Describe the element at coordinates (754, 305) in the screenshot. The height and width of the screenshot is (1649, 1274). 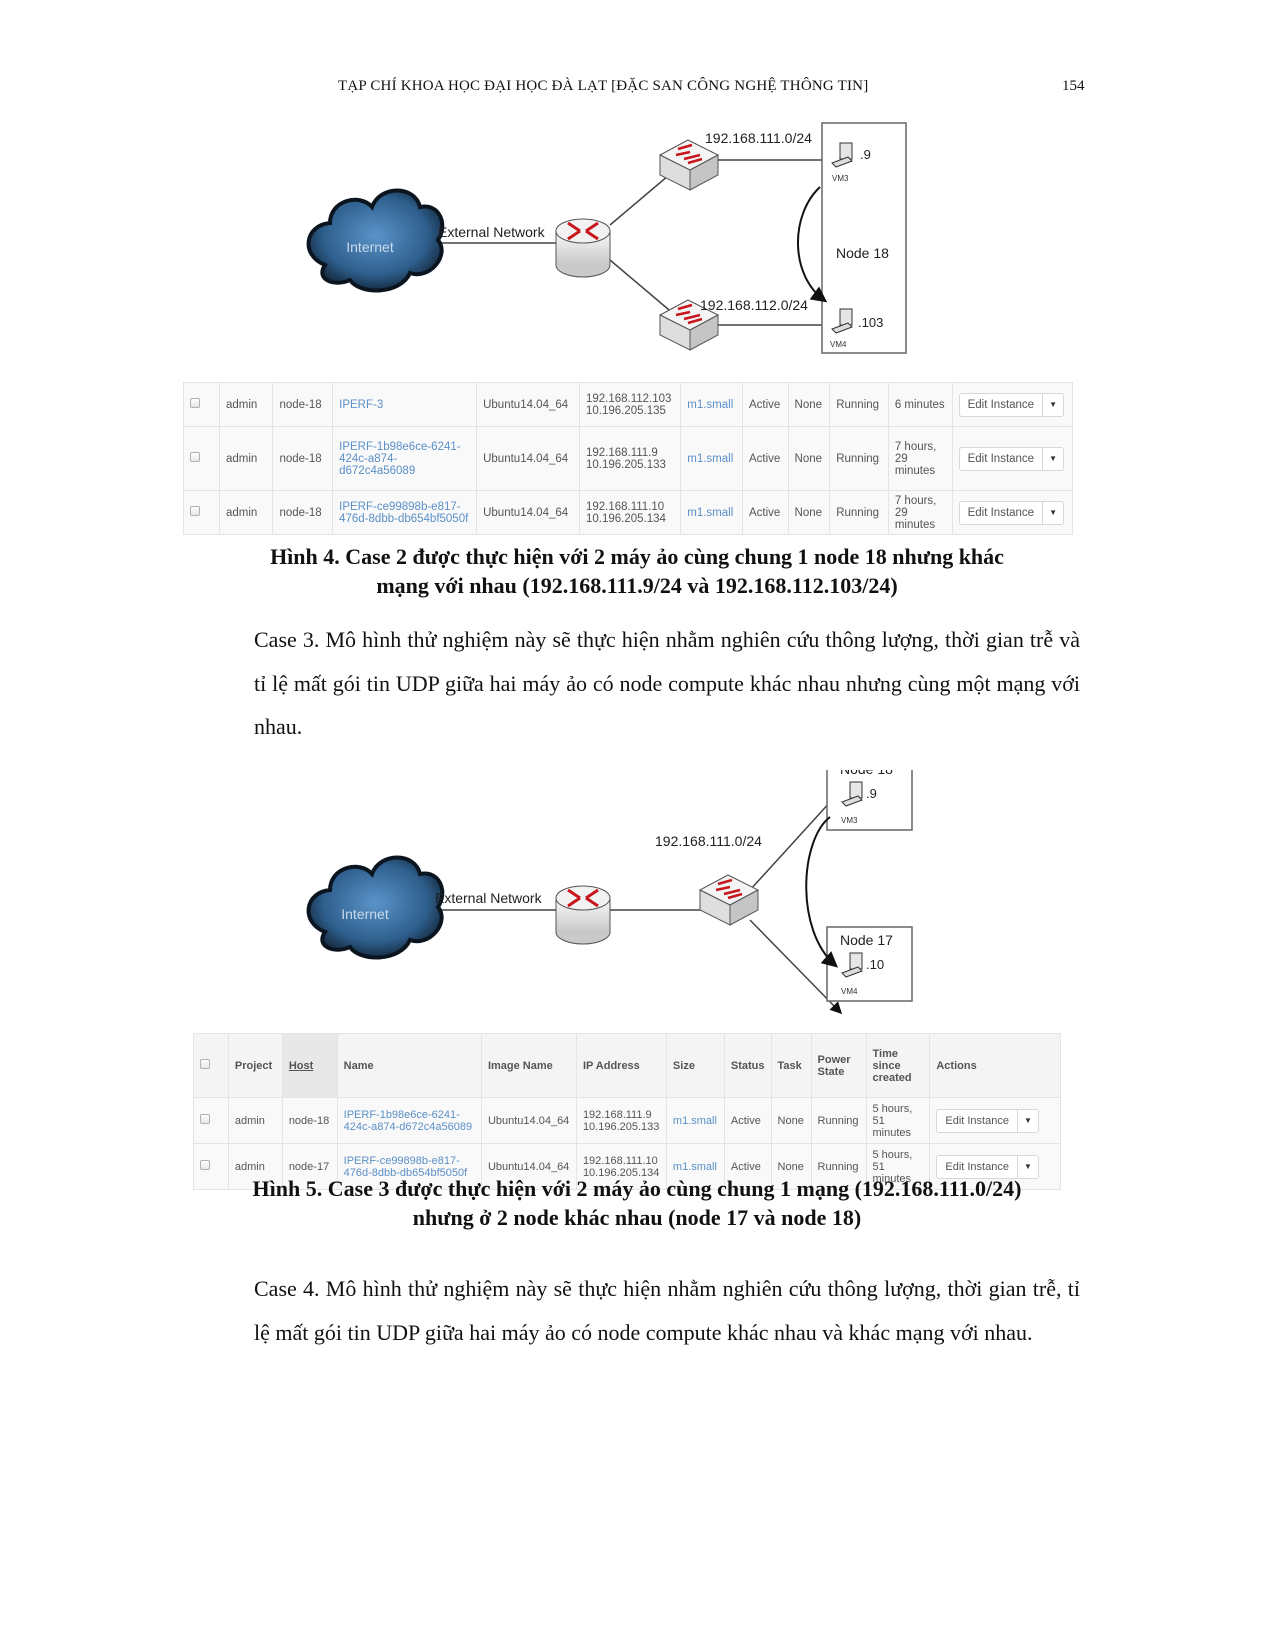
I see `subnet-bottom-label: 192.168.112.0/24` at that location.